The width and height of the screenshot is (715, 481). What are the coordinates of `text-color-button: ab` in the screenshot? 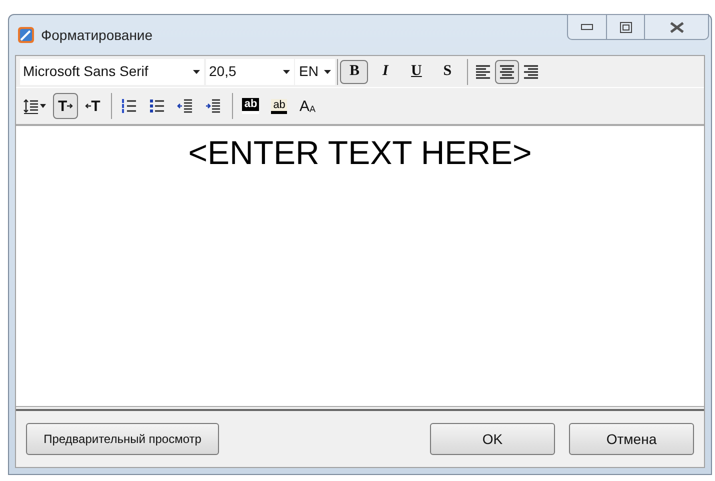 It's located at (279, 106).